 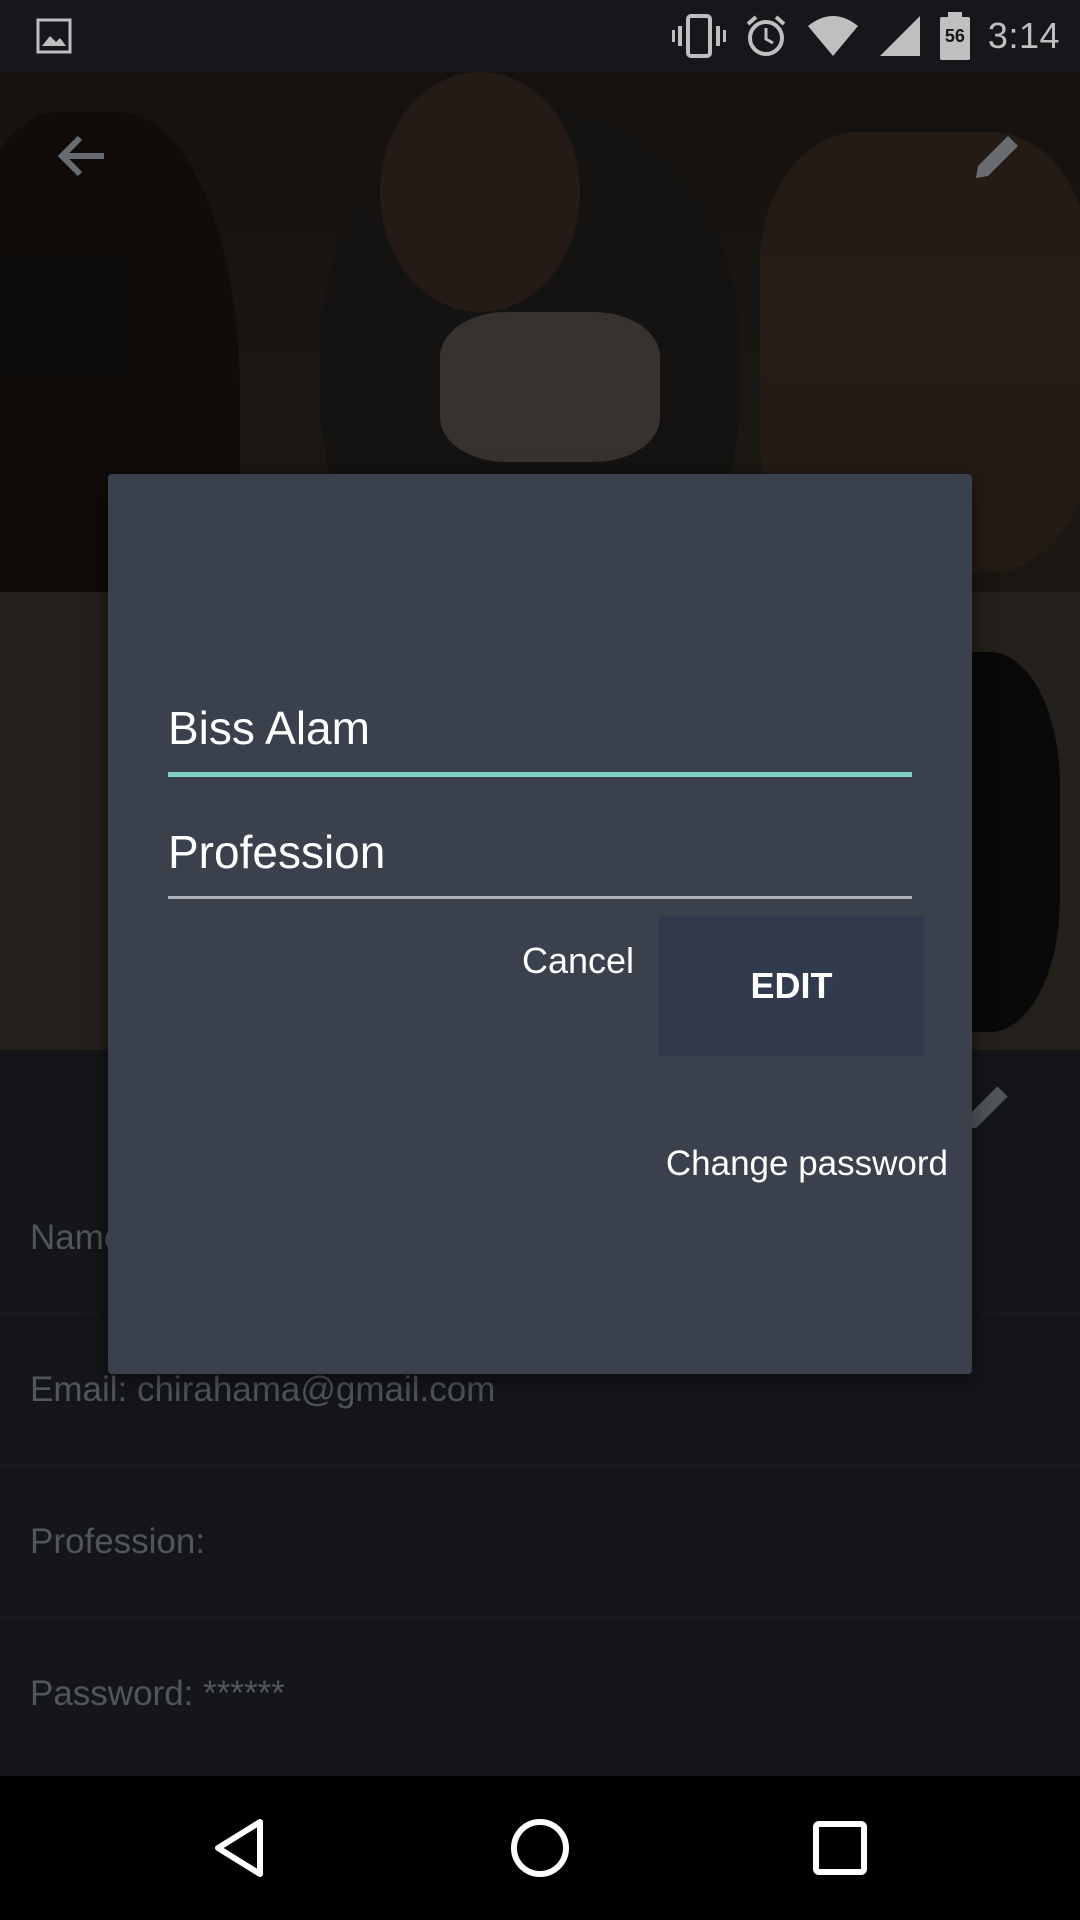 I want to click on home-circle-icon, so click(x=540, y=1848).